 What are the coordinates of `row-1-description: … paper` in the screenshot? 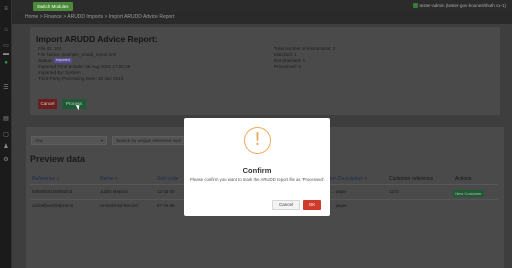 It's located at (338, 191).